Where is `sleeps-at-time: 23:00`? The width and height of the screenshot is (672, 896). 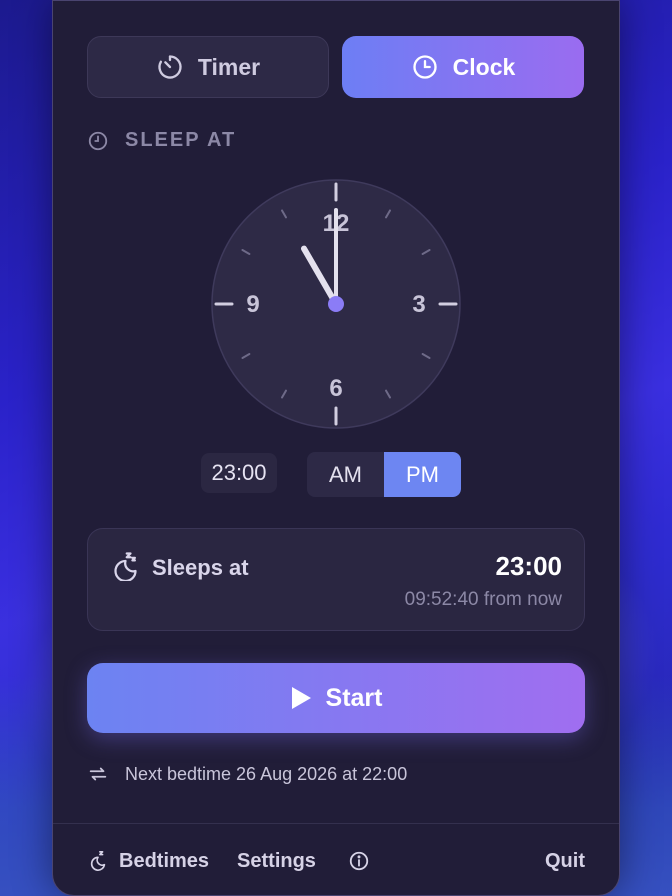
sleeps-at-time: 23:00 is located at coordinates (529, 566).